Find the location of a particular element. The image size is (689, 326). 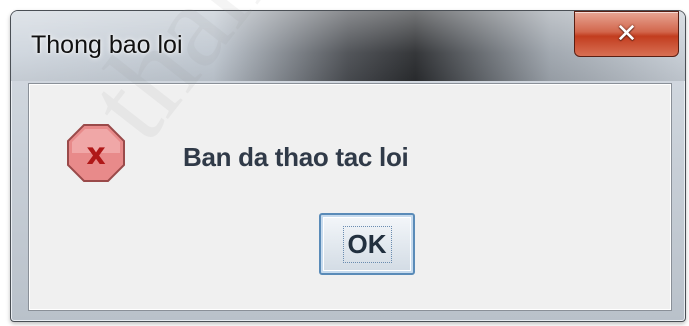

window-title: Thong bao loi is located at coordinates (107, 45).